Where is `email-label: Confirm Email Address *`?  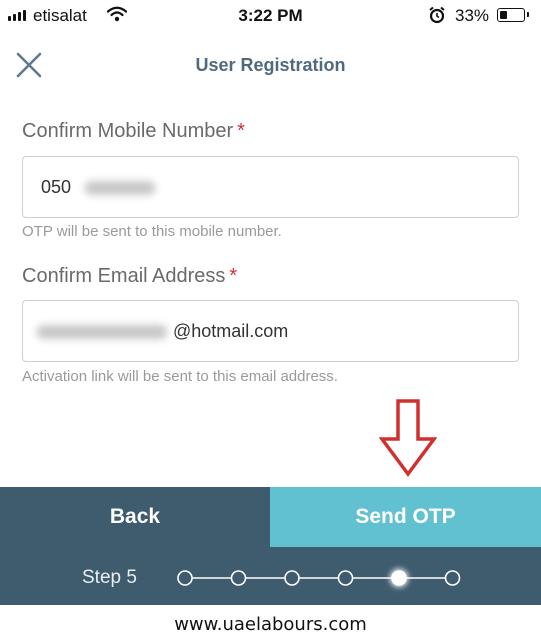 email-label: Confirm Email Address * is located at coordinates (130, 276).